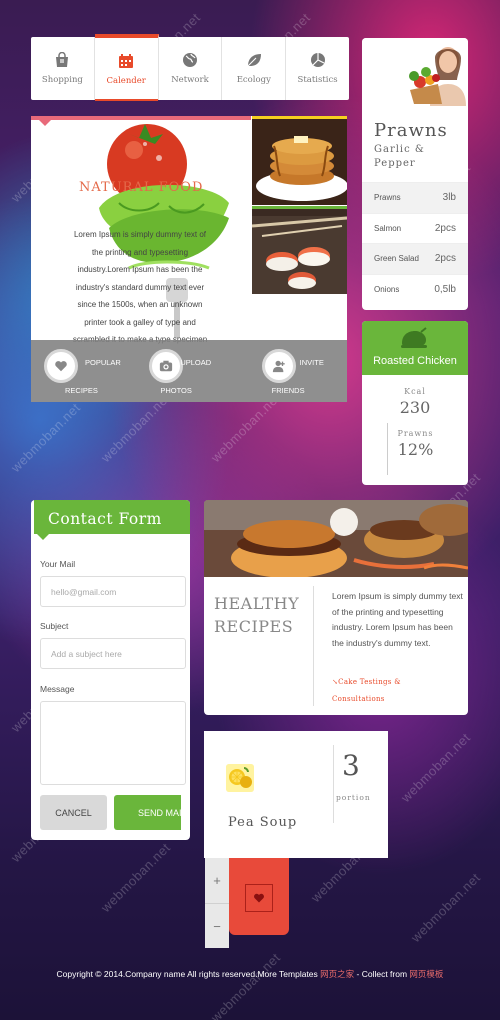 This screenshot has width=500, height=1020. Describe the element at coordinates (415, 289) in the screenshot. I see `list-item: Onions 0,5lb` at that location.